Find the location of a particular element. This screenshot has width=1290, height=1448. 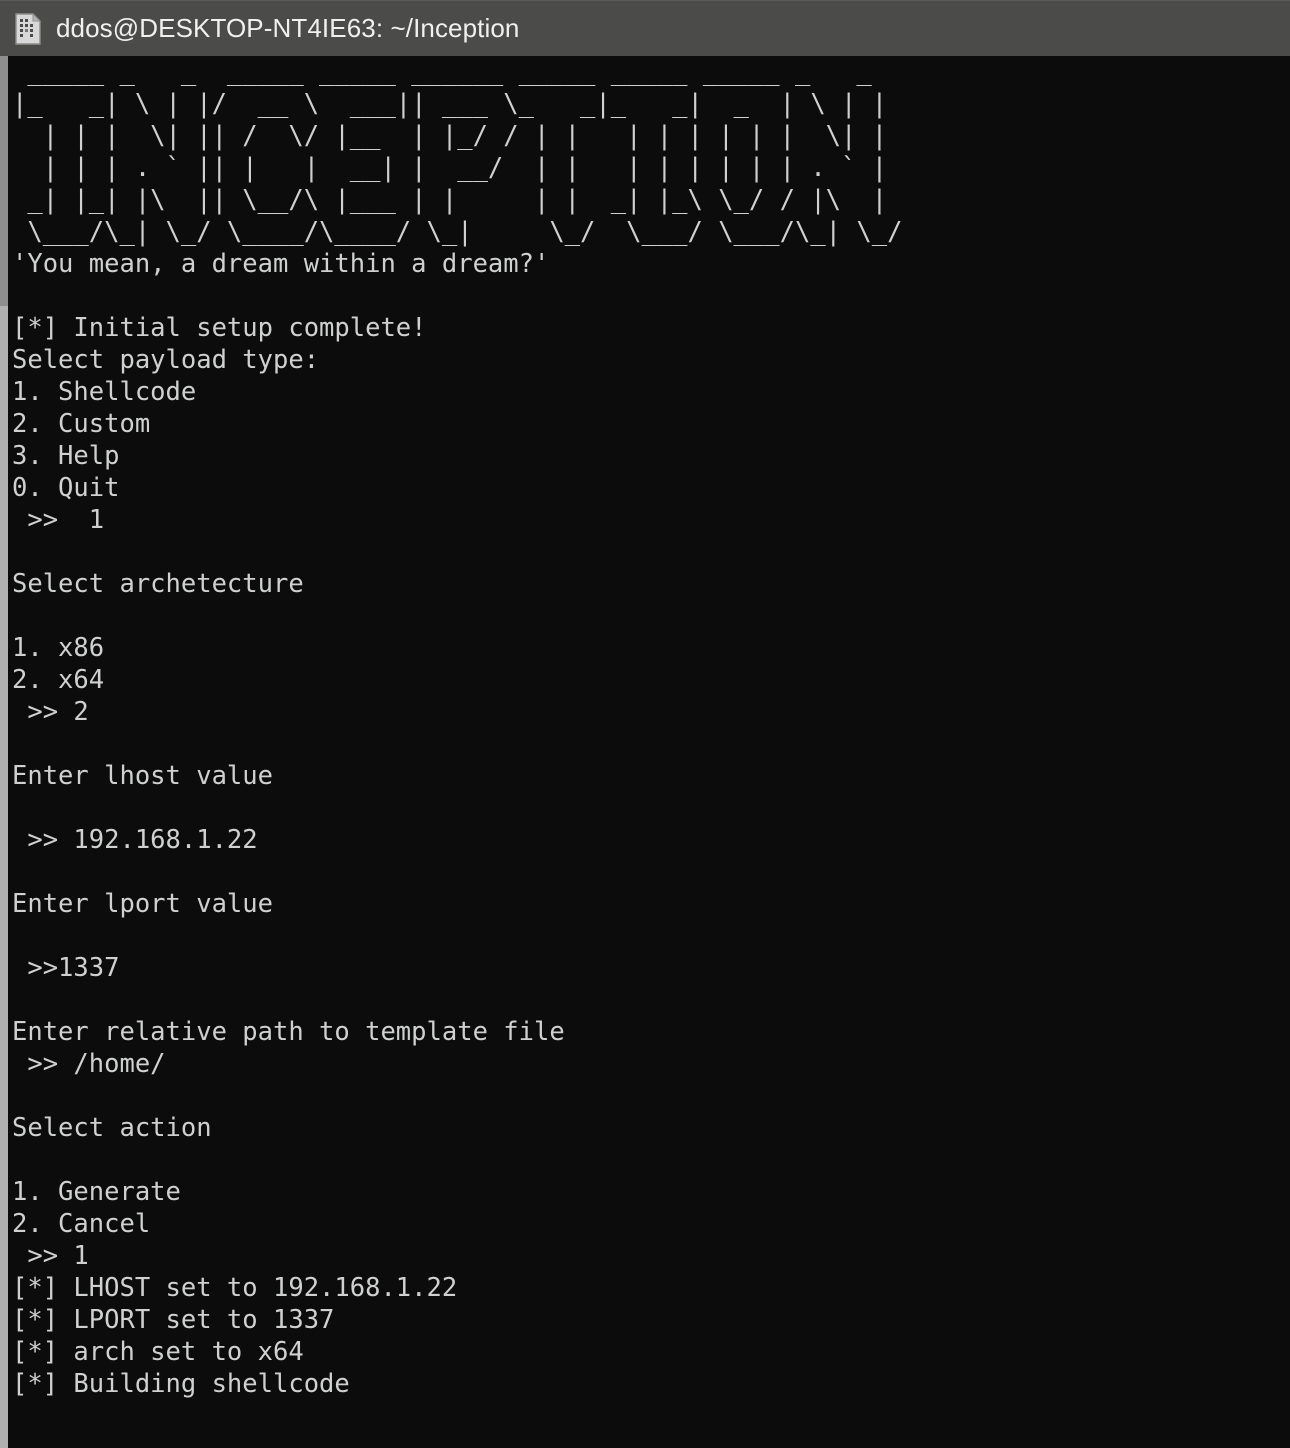

terminal-line: [*] Building shellcode is located at coordinates (181, 1384).